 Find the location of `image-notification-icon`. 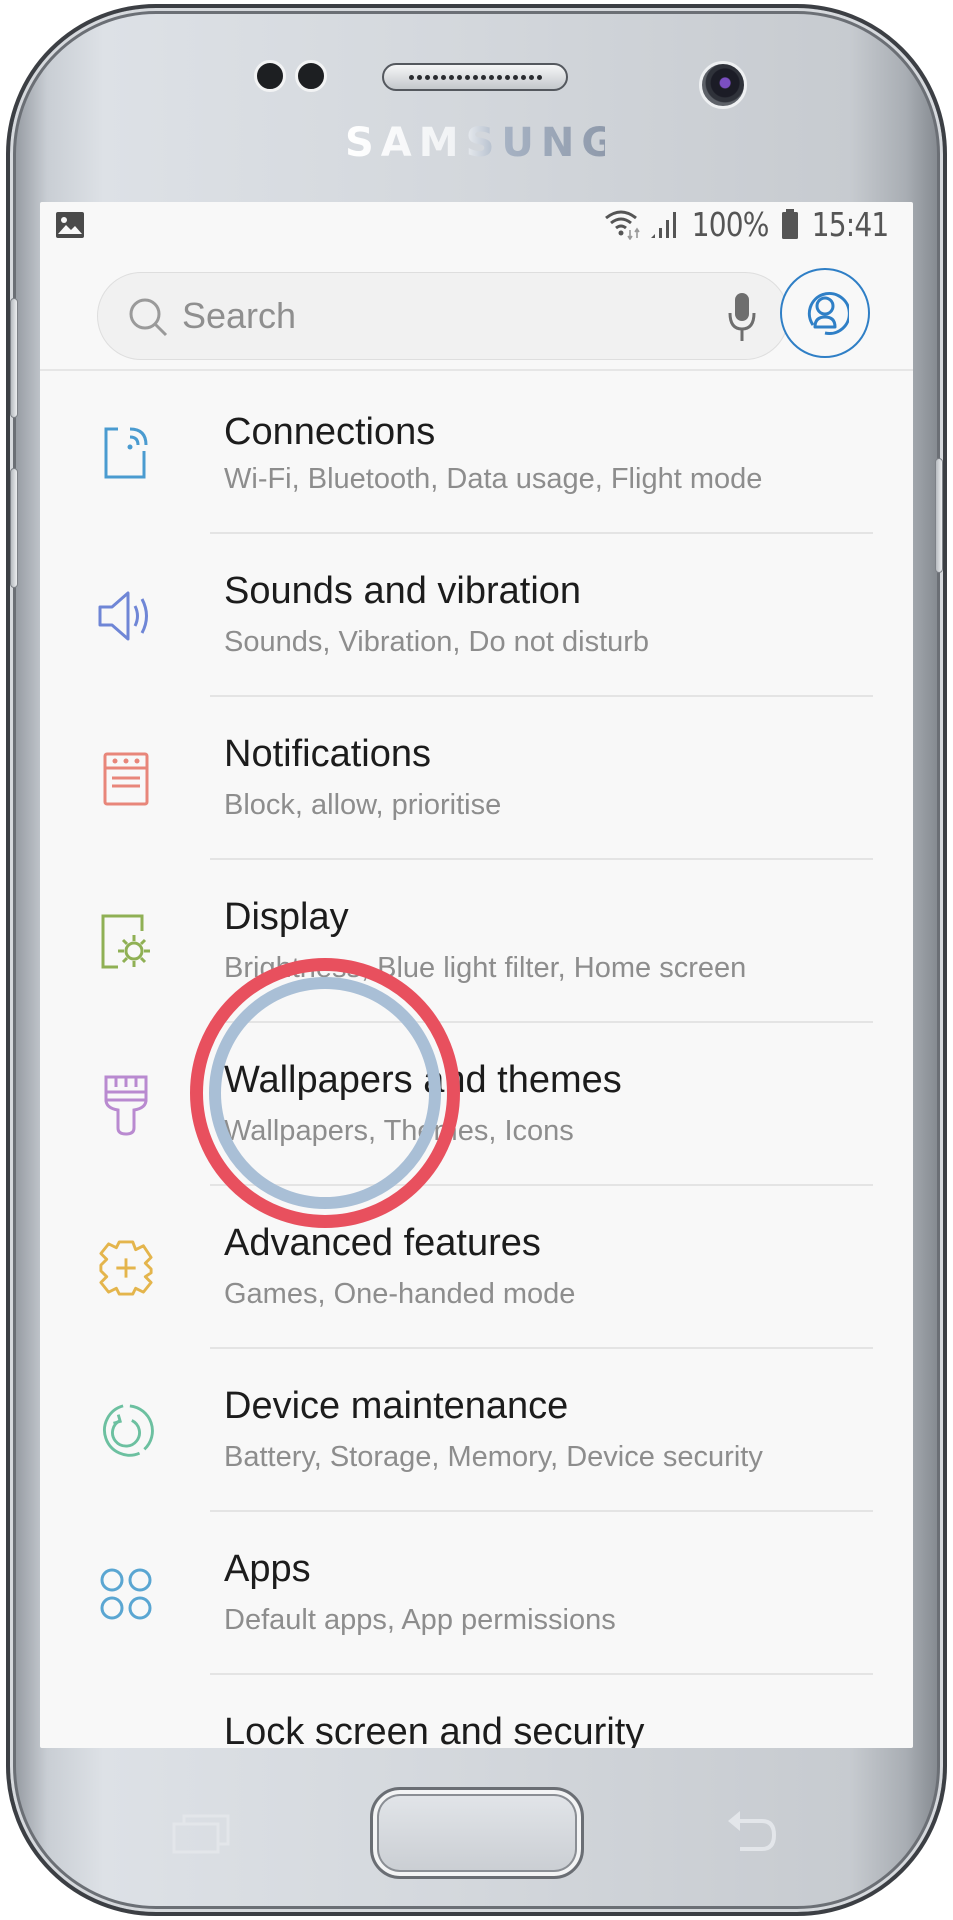

image-notification-icon is located at coordinates (70, 225).